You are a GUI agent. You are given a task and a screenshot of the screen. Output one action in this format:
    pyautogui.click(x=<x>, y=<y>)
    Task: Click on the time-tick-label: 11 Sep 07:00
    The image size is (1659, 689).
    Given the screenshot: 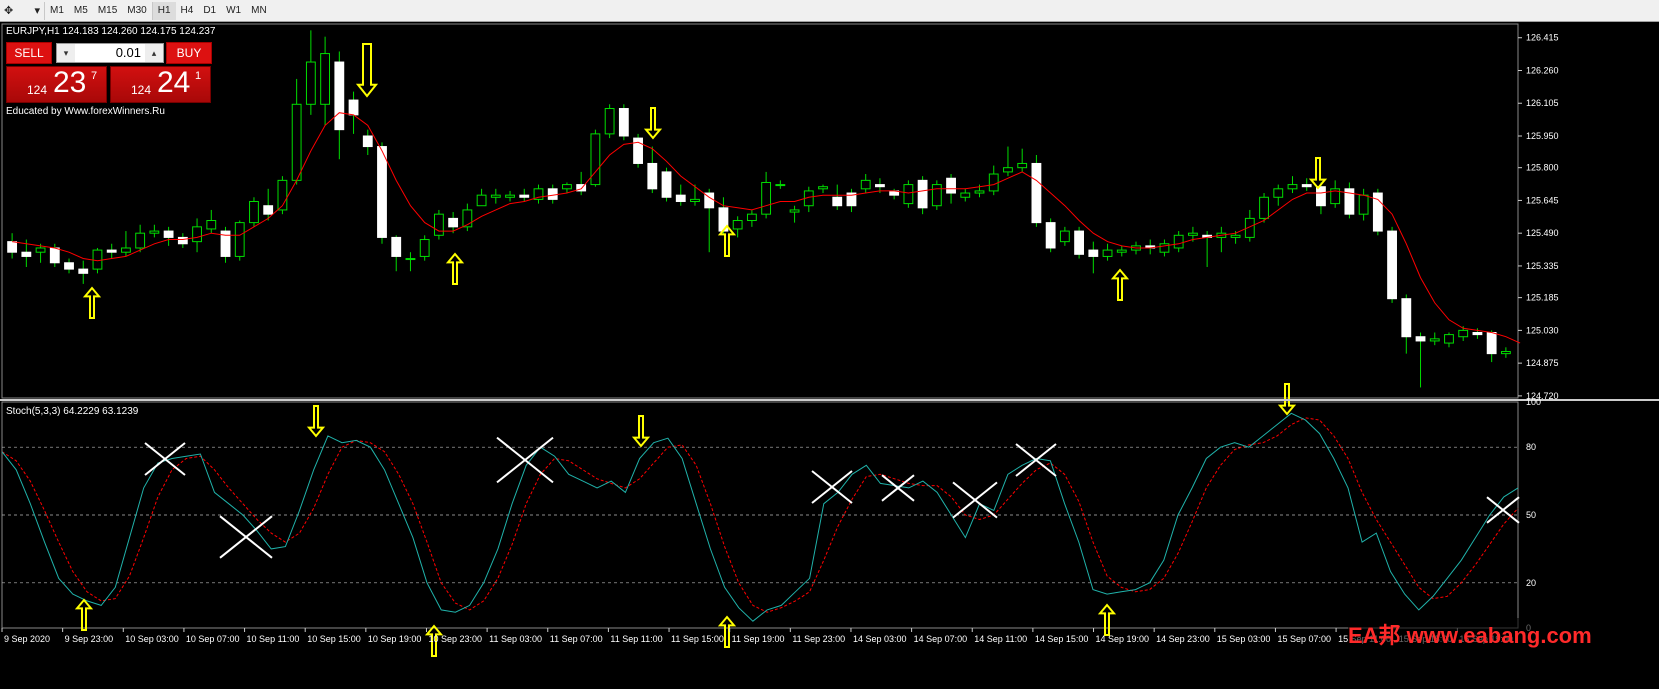 What is the action you would take?
    pyautogui.click(x=576, y=639)
    